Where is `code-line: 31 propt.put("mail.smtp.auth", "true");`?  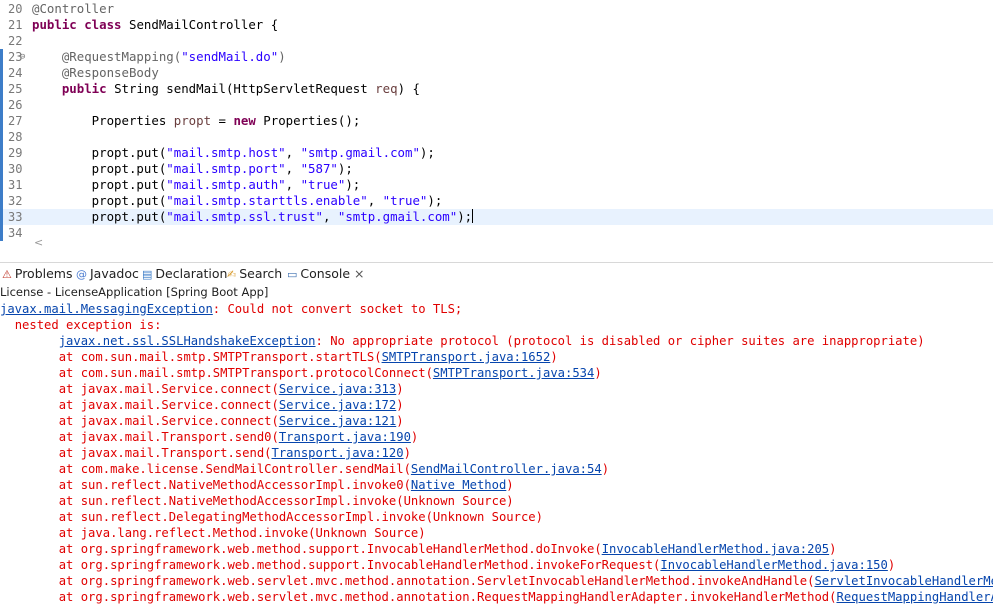
code-line: 31 propt.put("mail.smtp.auth", "true"); is located at coordinates (496, 185).